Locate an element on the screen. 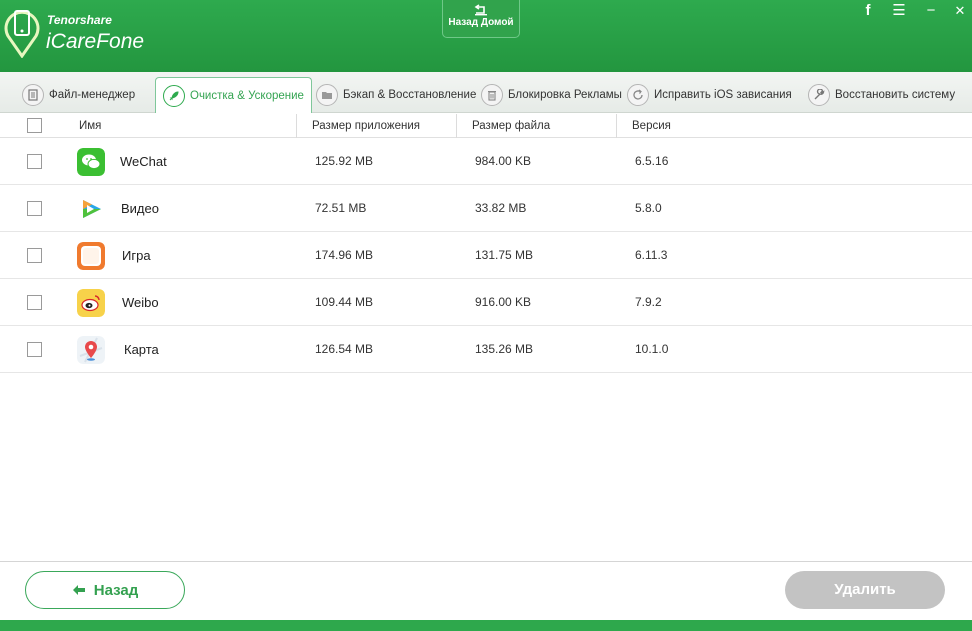 The height and width of the screenshot is (631, 972). app-name: Weibo is located at coordinates (140, 302).